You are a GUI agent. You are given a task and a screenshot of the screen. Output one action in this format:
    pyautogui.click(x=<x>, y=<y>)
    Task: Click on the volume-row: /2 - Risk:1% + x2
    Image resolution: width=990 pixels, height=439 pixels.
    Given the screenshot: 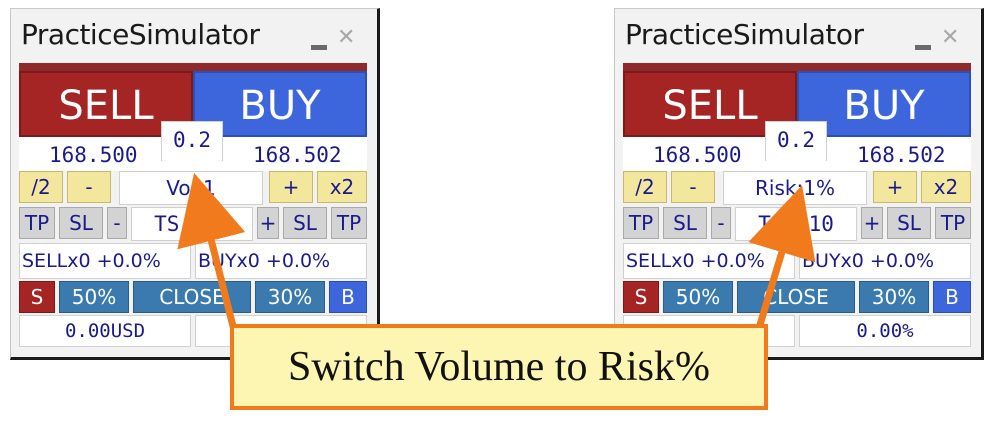 What is the action you would take?
    pyautogui.click(x=797, y=188)
    